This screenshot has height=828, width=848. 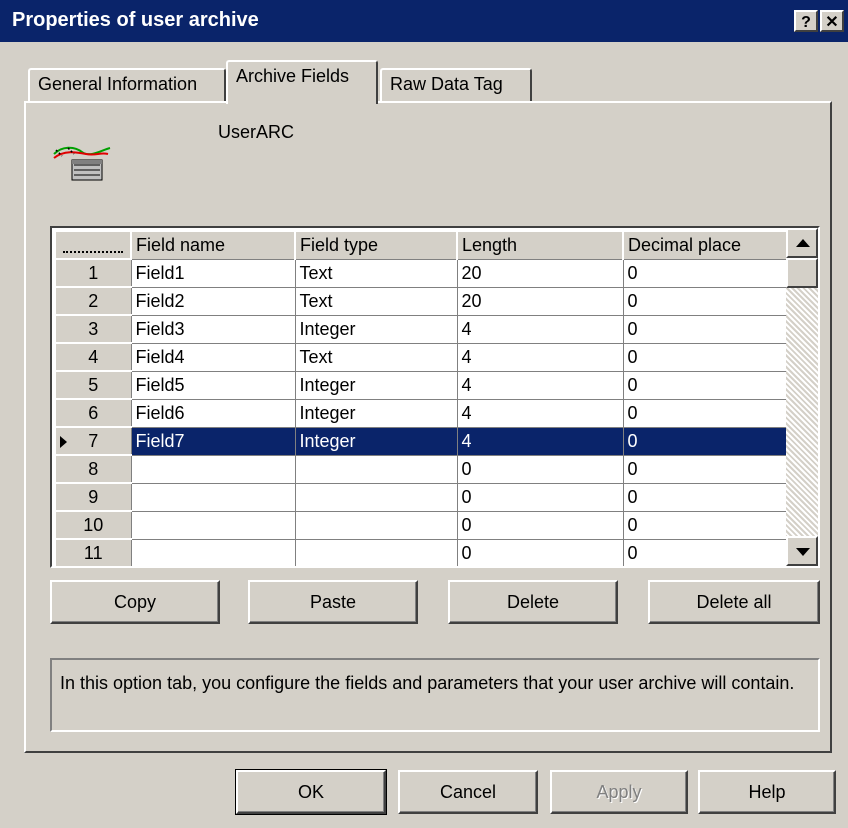 What do you see at coordinates (213, 441) in the screenshot?
I see `cell-field-name: Field7` at bounding box center [213, 441].